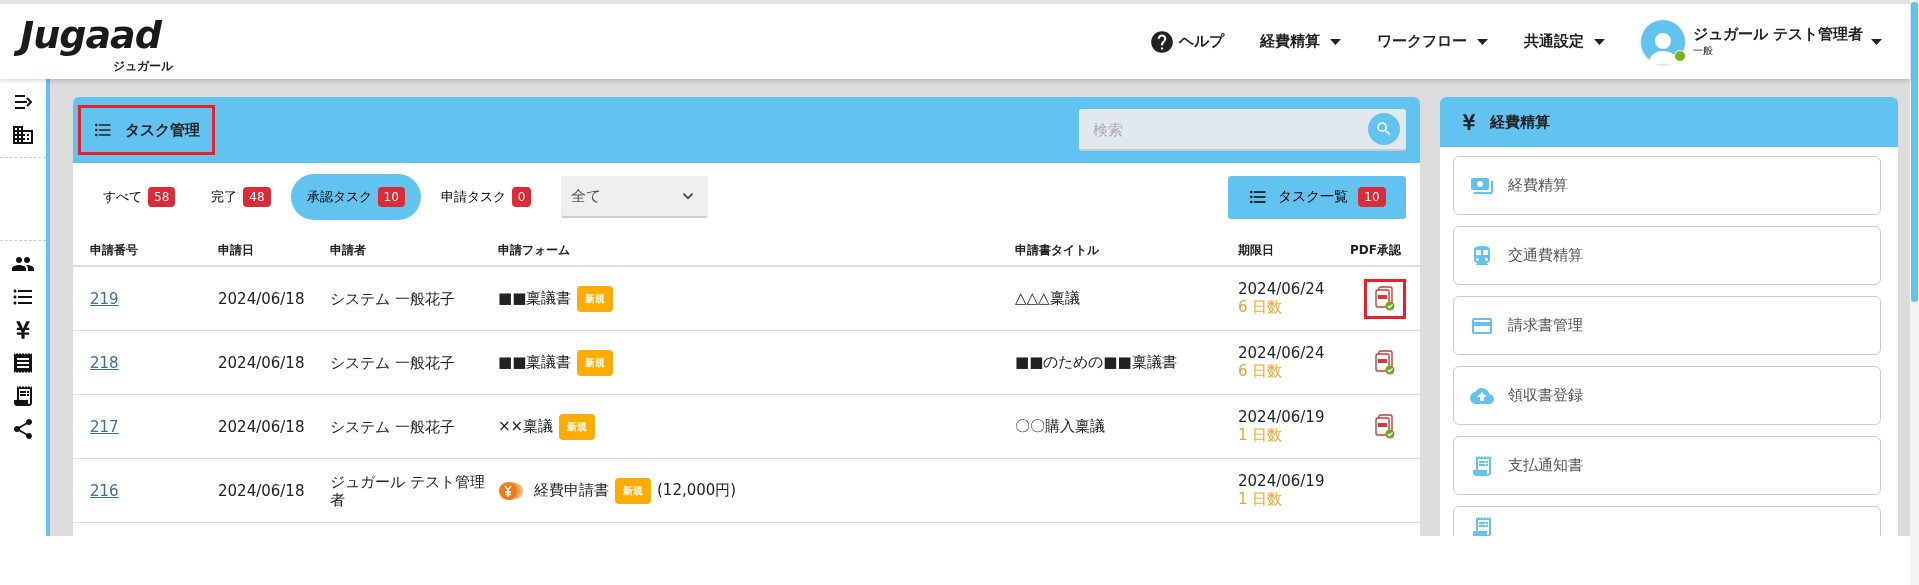  What do you see at coordinates (142, 65) in the screenshot?
I see `logo-subtitle: ジュガール` at bounding box center [142, 65].